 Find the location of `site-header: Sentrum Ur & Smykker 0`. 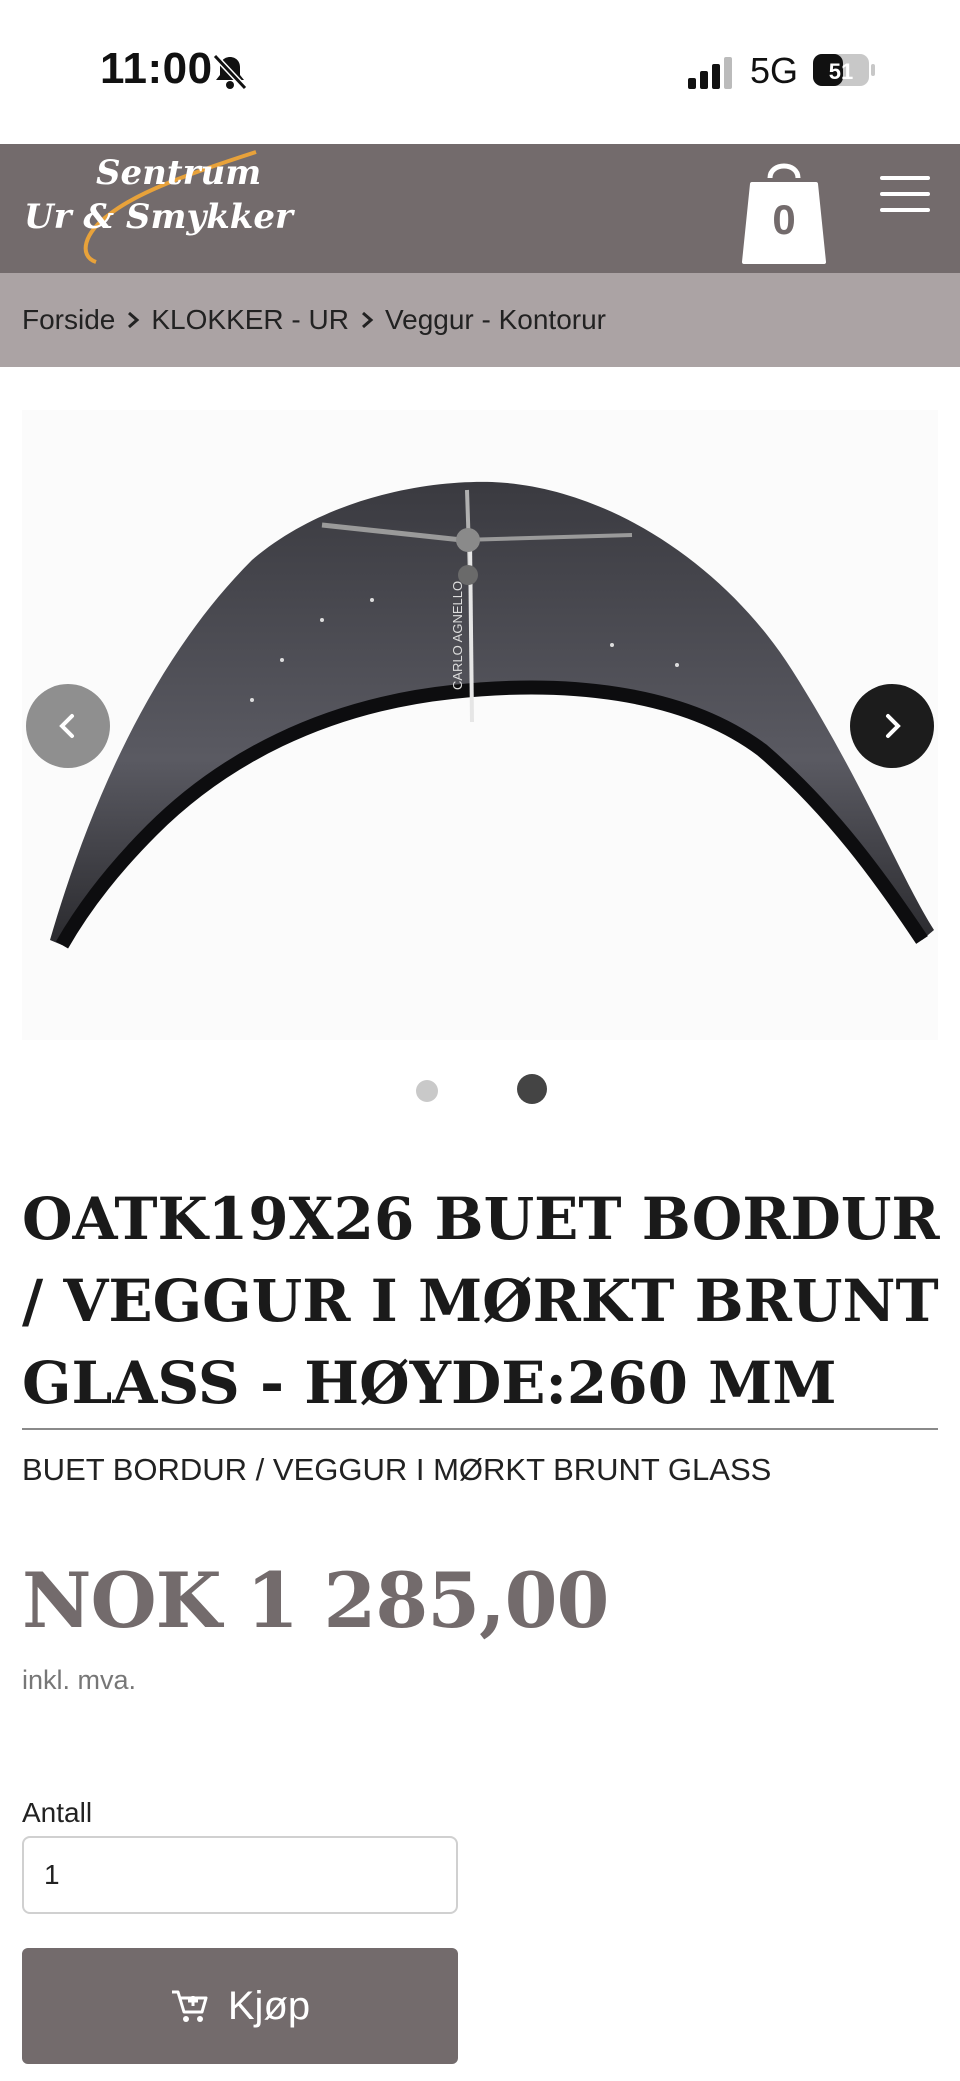

site-header: Sentrum Ur & Smykker 0 is located at coordinates (480, 208).